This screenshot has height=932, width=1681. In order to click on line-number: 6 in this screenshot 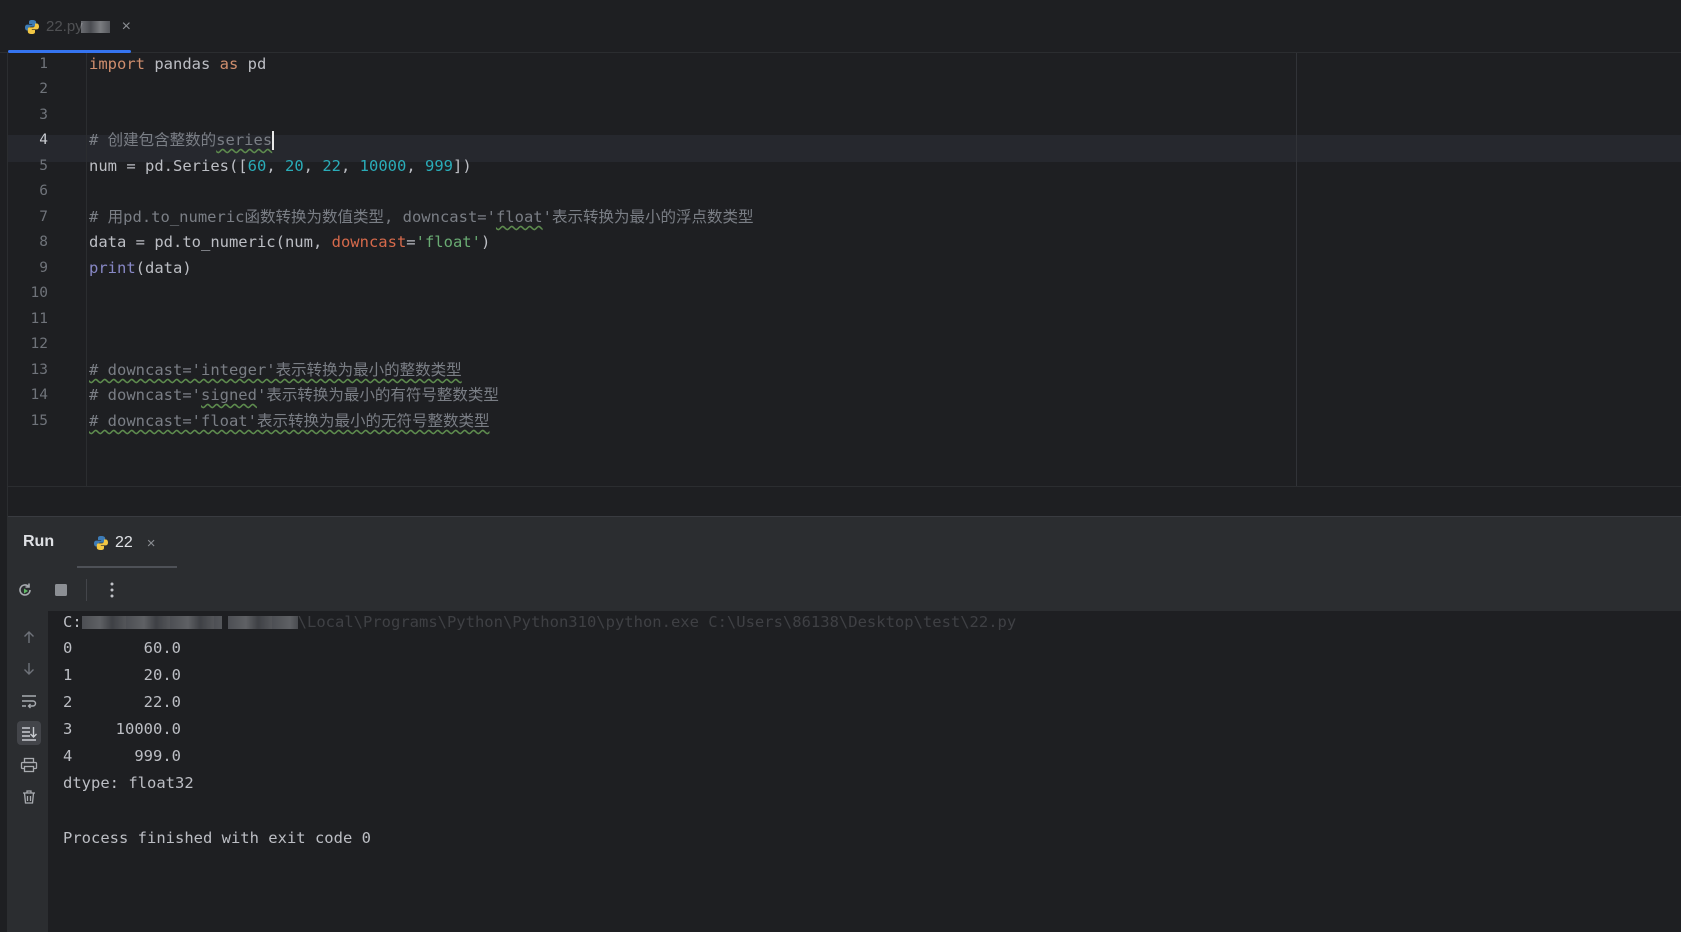, I will do `click(43, 191)`.